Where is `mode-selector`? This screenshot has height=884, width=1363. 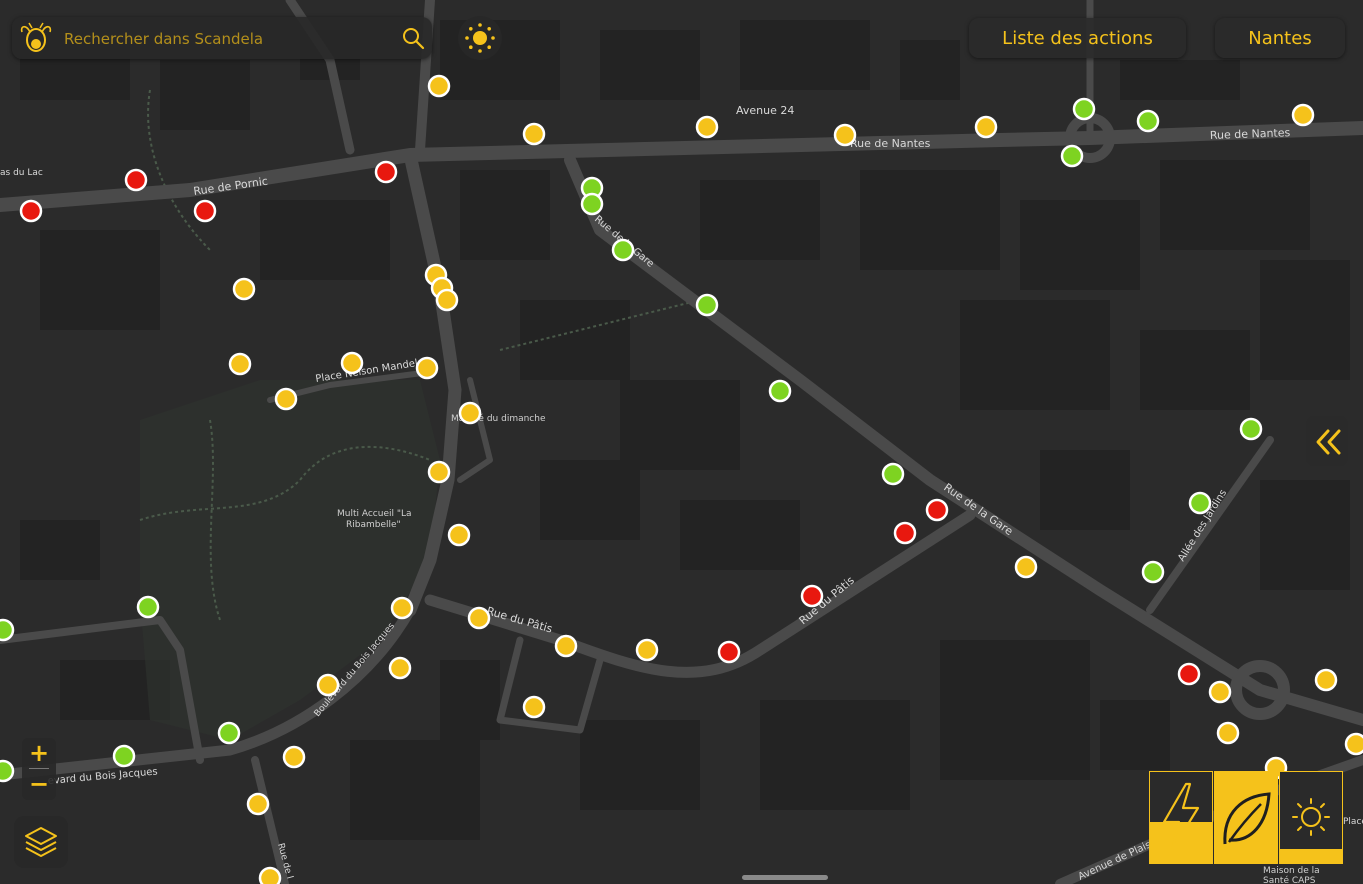
mode-selector is located at coordinates (1246, 817).